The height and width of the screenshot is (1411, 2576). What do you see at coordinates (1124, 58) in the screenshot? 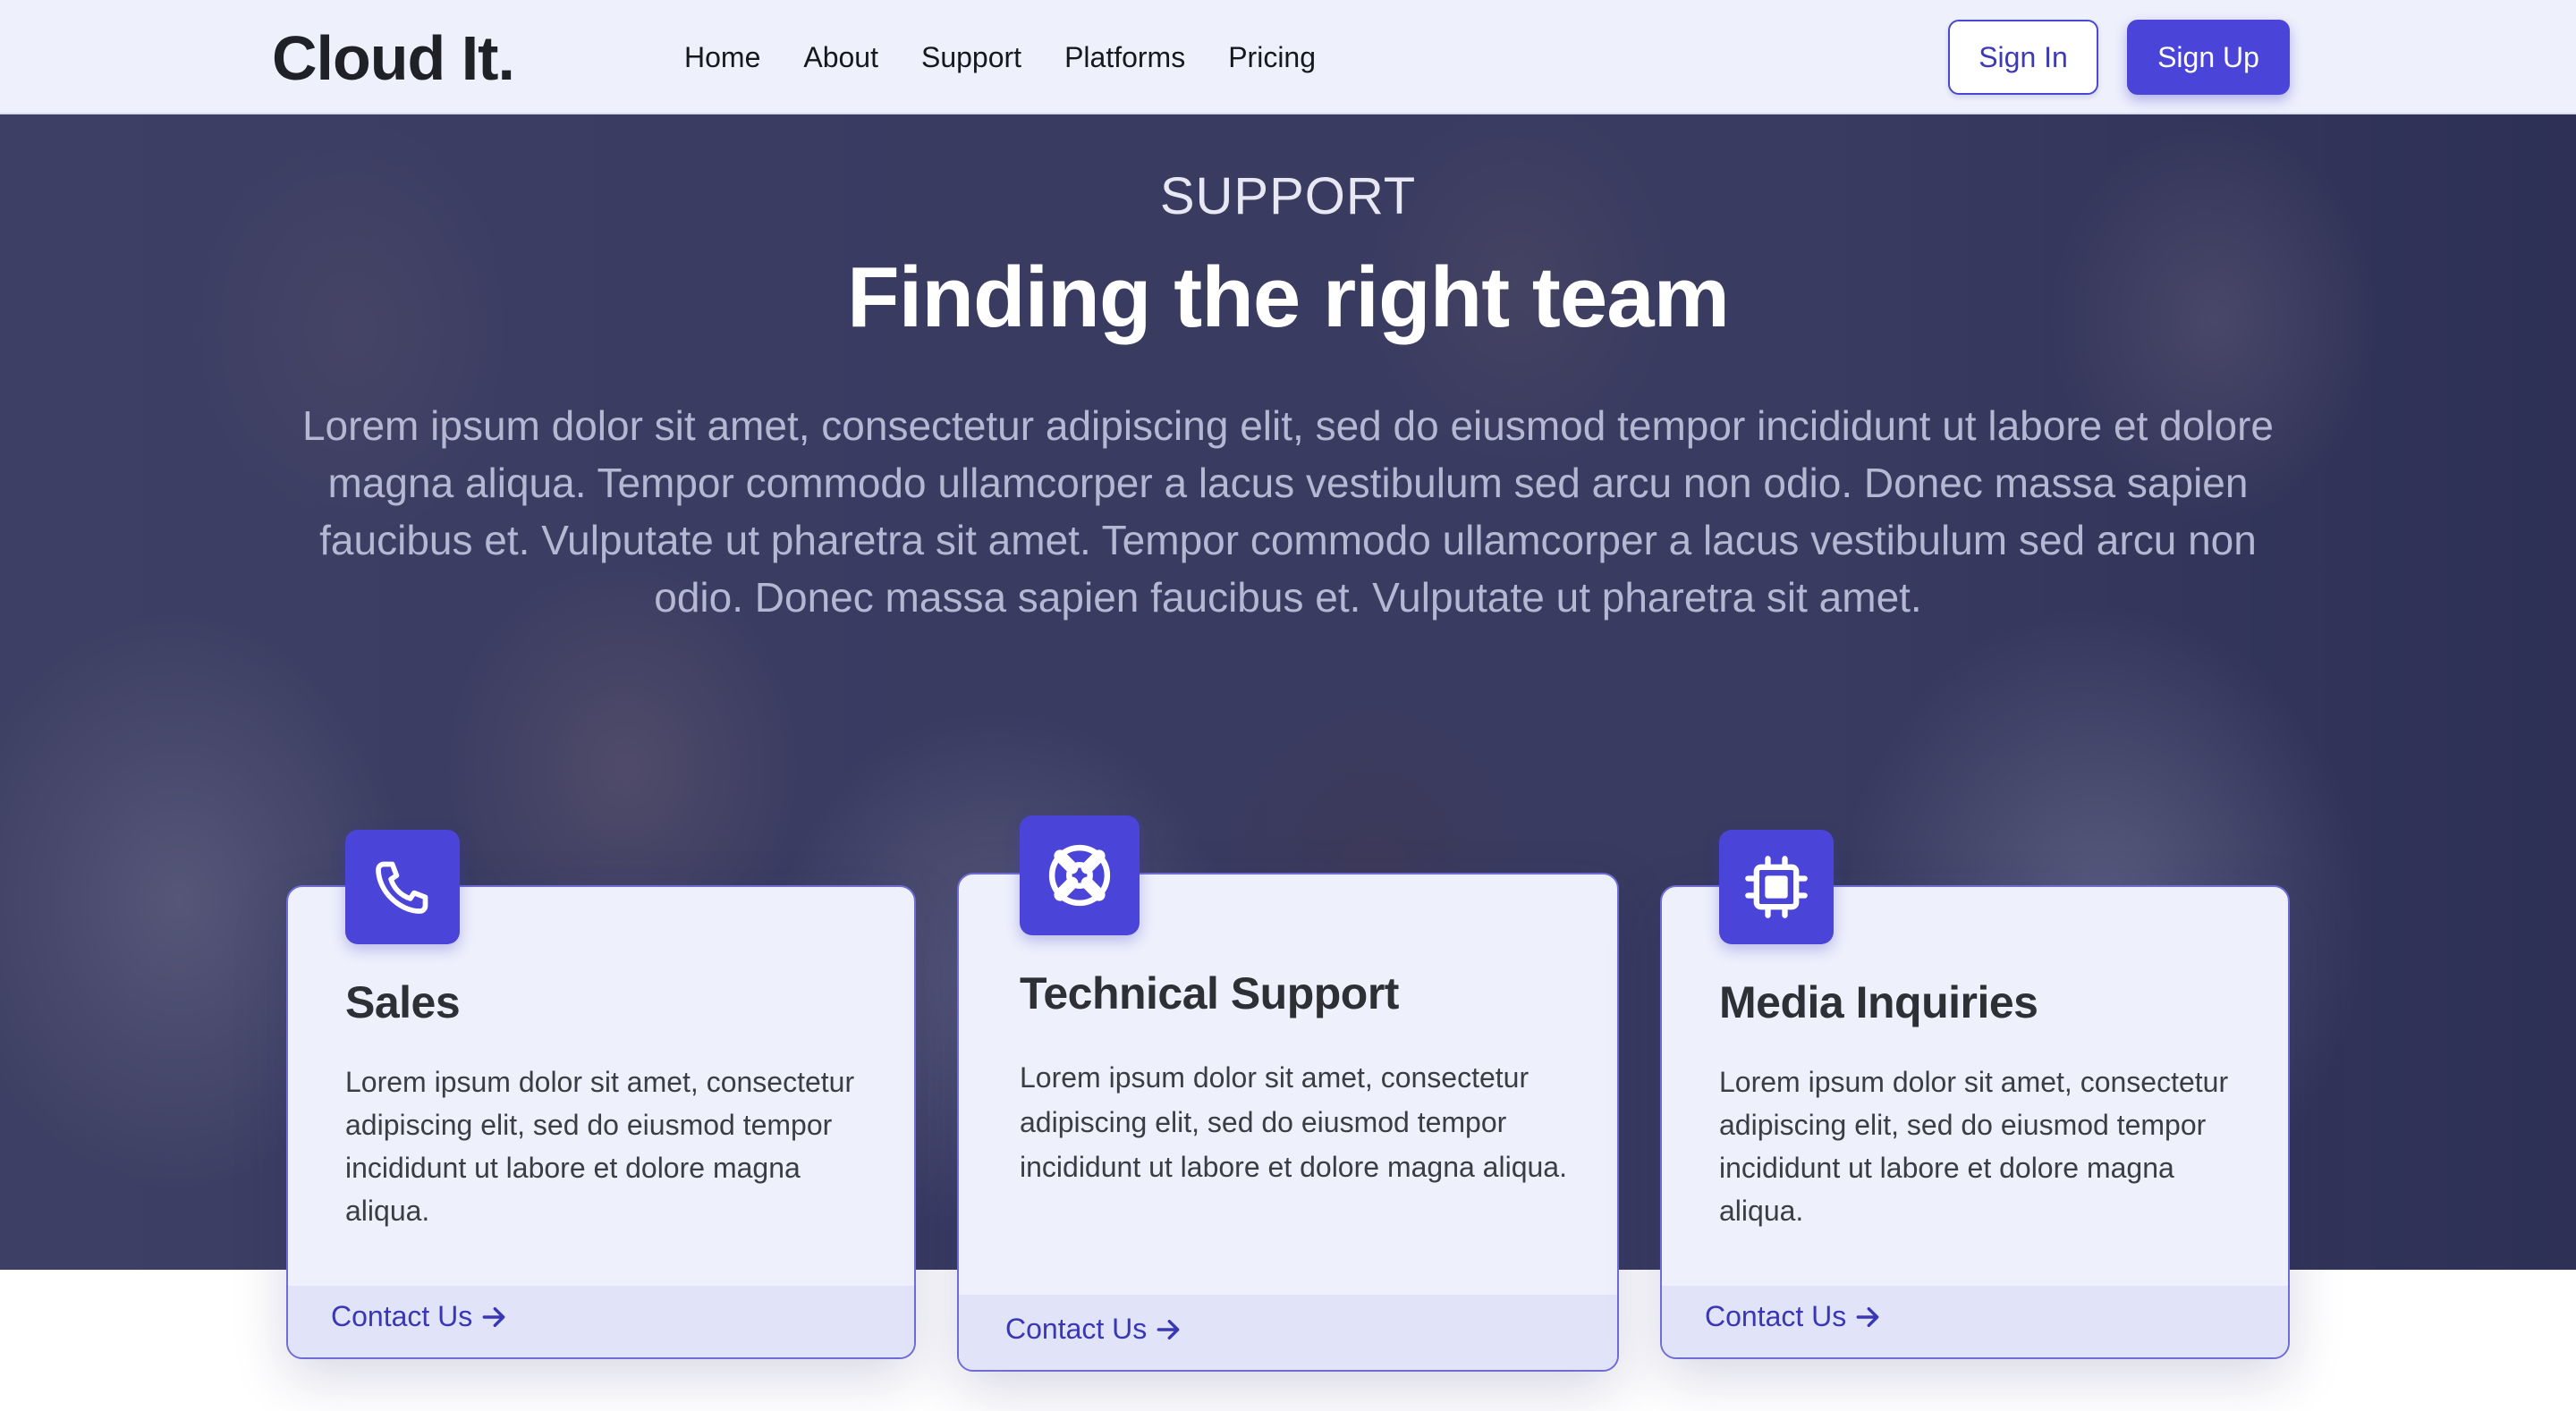
I see `nav-link-platforms: Platforms` at bounding box center [1124, 58].